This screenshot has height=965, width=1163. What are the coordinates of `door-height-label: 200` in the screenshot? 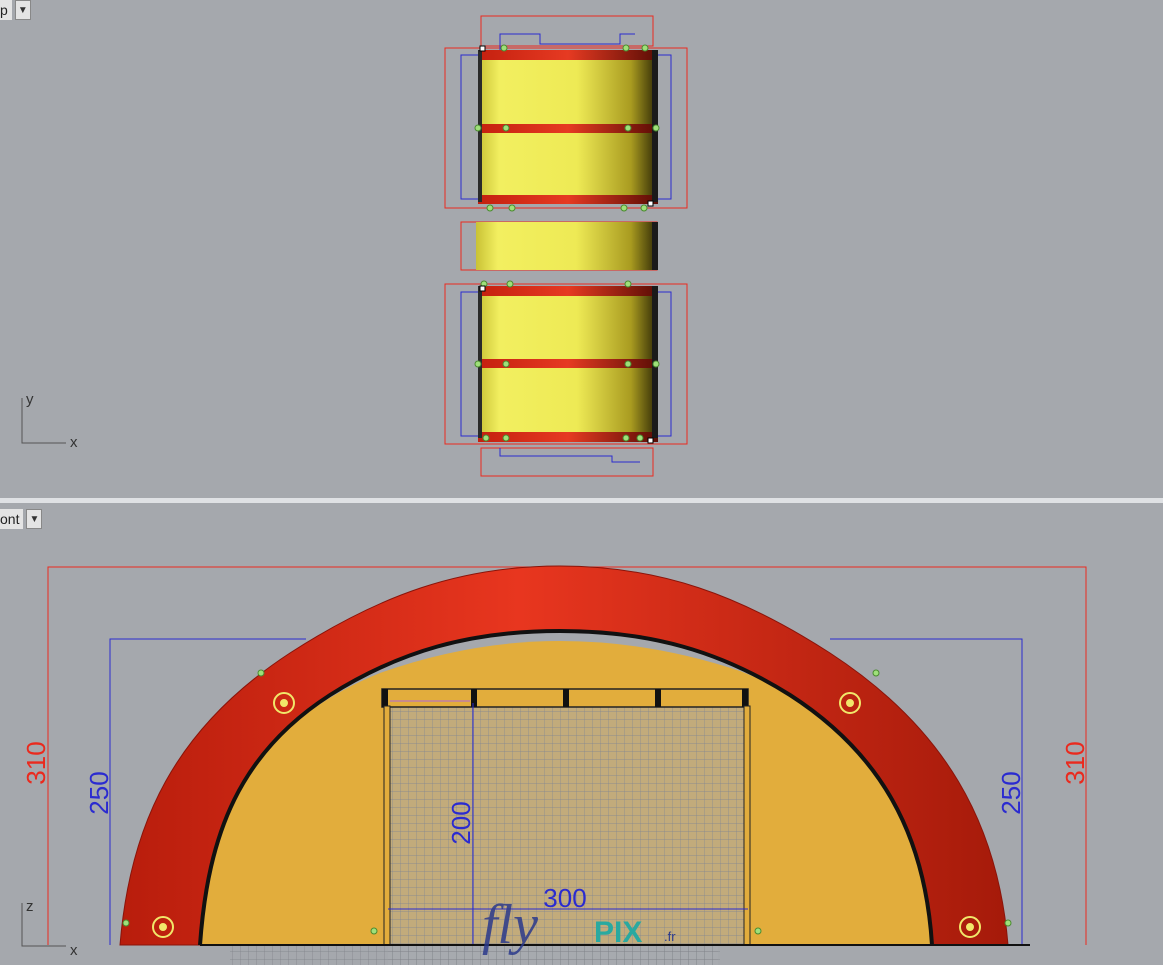 It's located at (461, 822).